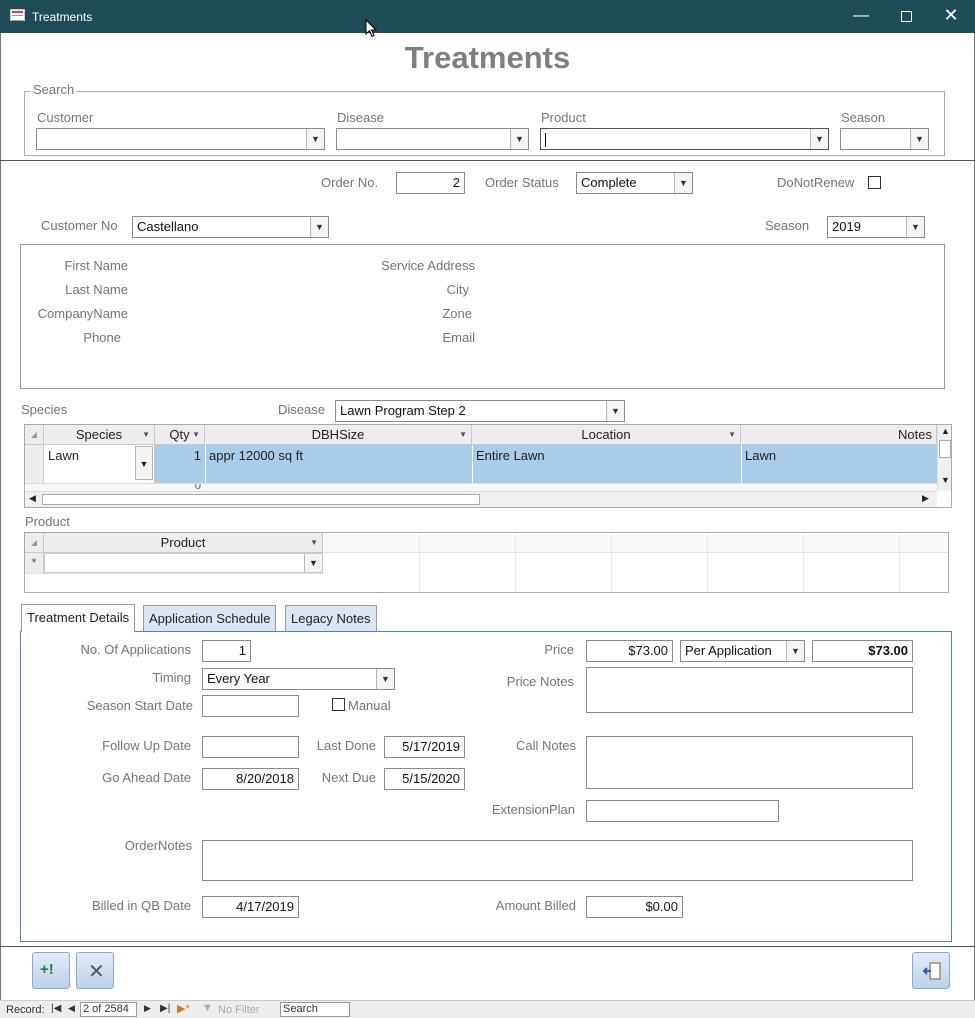  Describe the element at coordinates (146, 745) in the screenshot. I see `follow-up-label: Follow Up Date` at that location.